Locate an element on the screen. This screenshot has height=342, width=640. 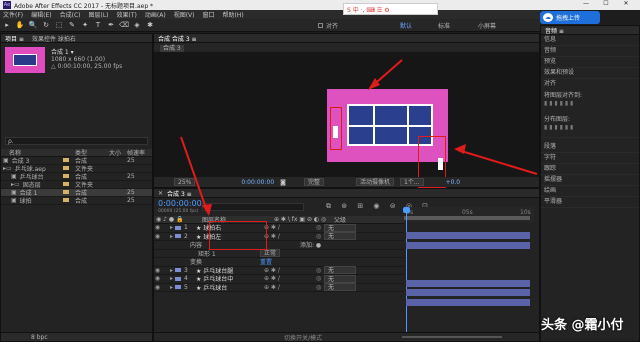
layer-name: ★ 乒乓球台 is located at coordinates (230, 287).